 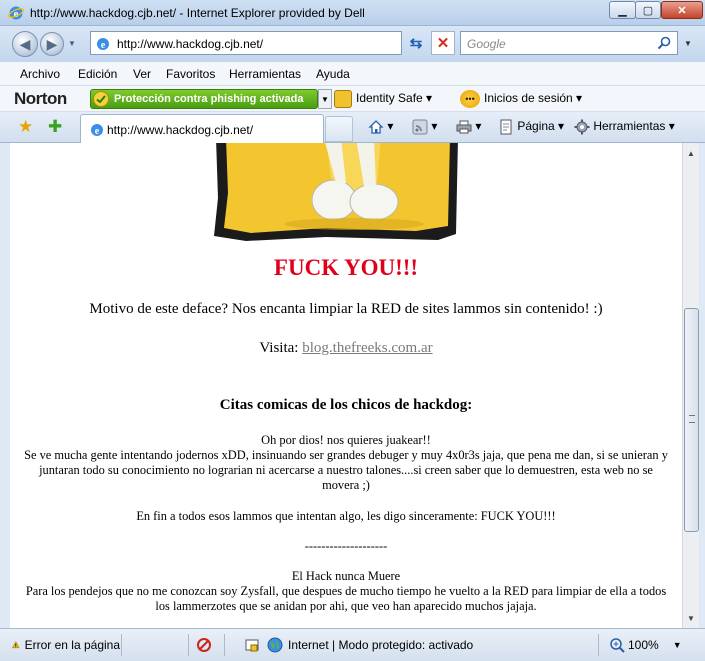 I want to click on menu-edicion: Edición, so click(x=97, y=74).